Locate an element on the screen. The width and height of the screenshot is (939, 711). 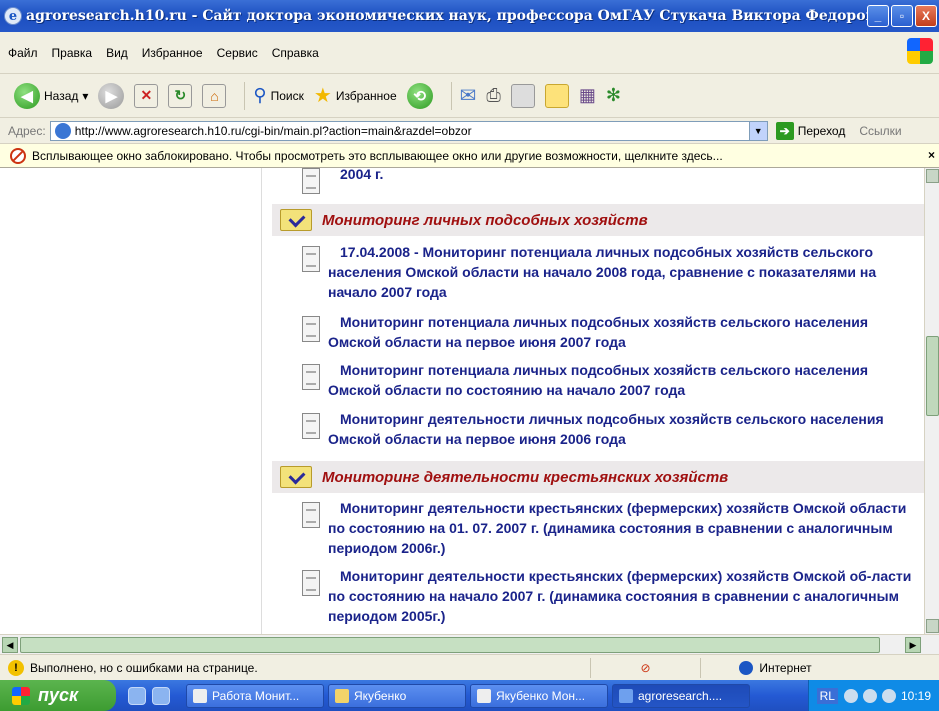
research-button: ▦ is located at coordinates (587, 95).